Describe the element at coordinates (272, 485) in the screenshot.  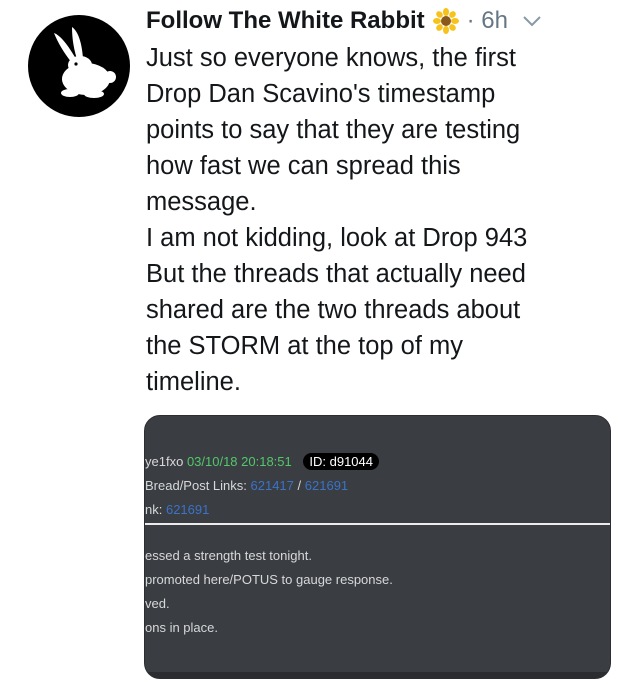
I see `media-link-1: 621417` at that location.